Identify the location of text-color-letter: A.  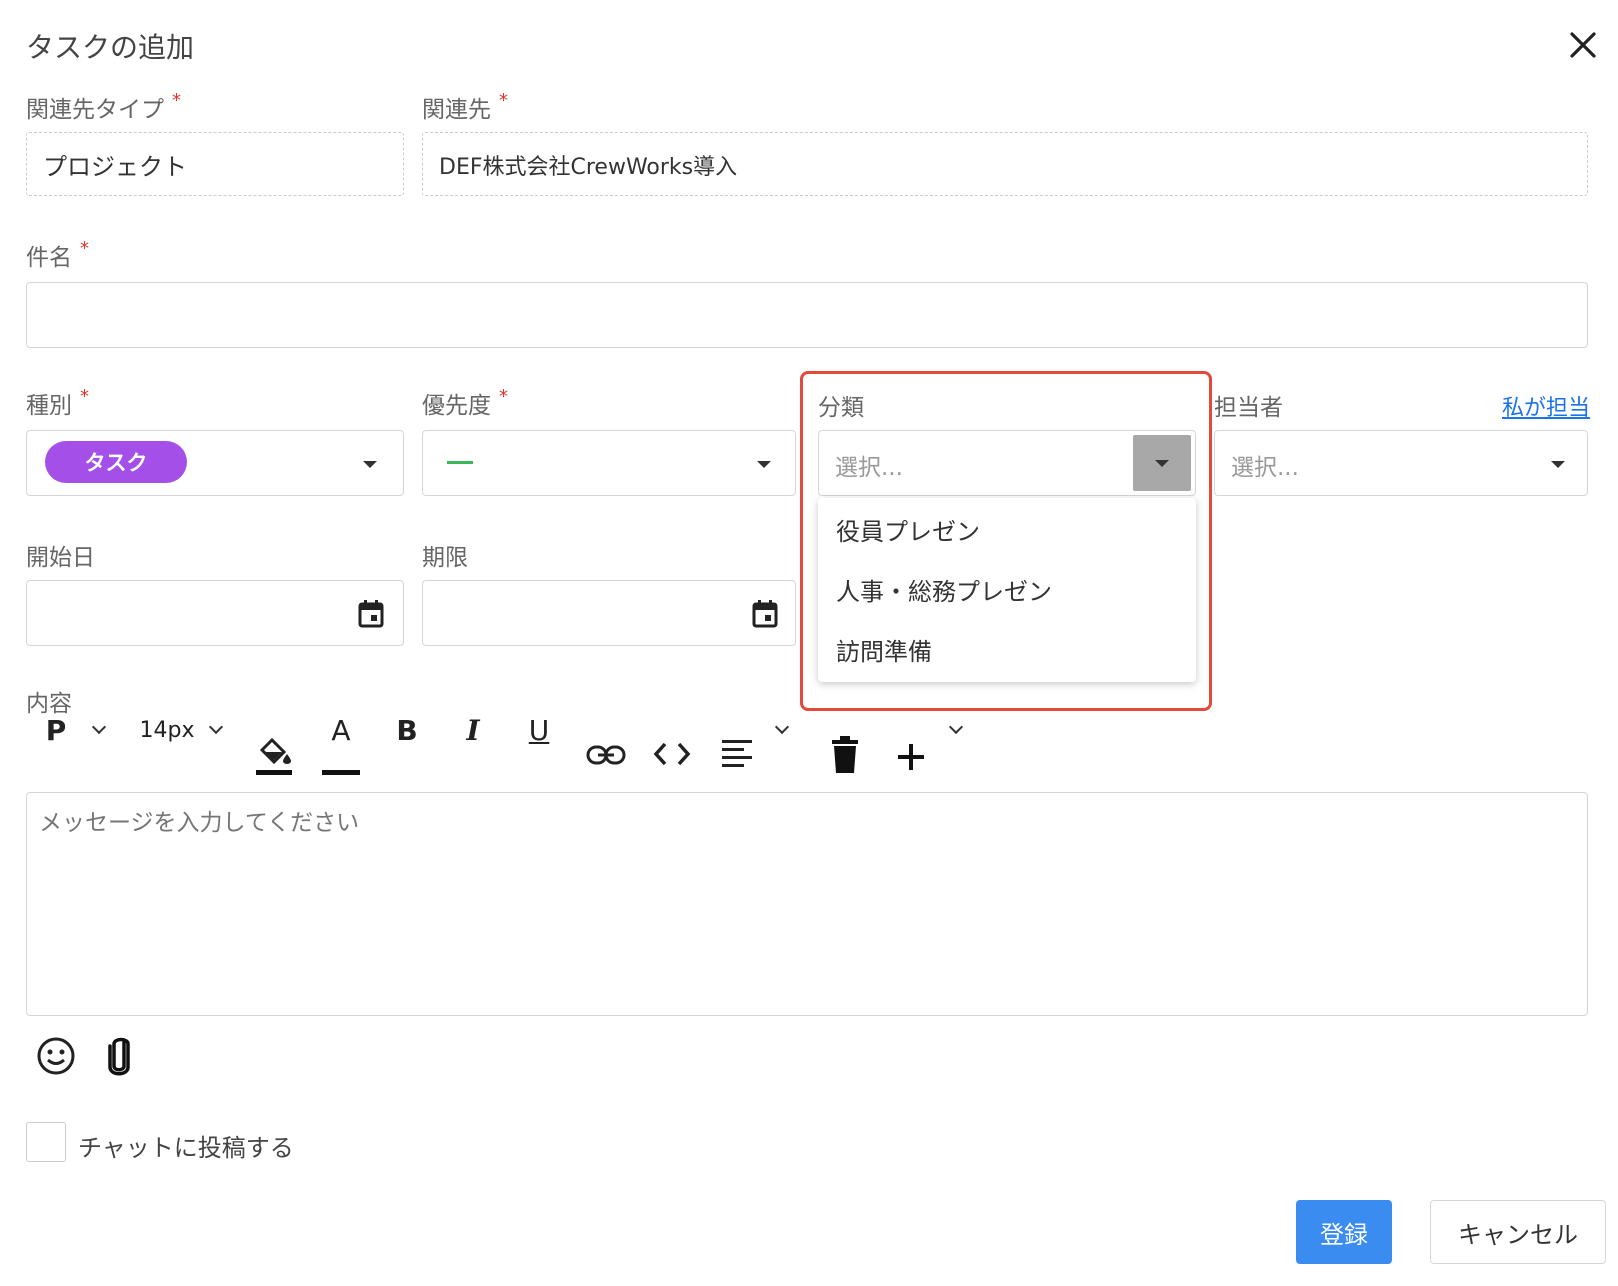
(341, 730).